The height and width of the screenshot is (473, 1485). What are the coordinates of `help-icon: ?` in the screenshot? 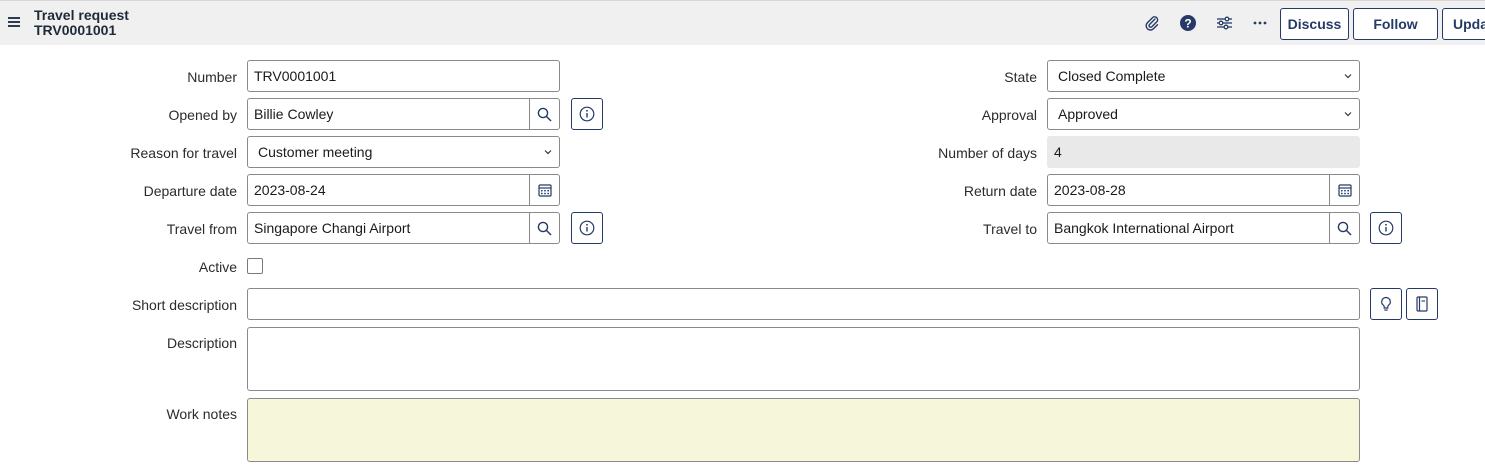 It's located at (1188, 23).